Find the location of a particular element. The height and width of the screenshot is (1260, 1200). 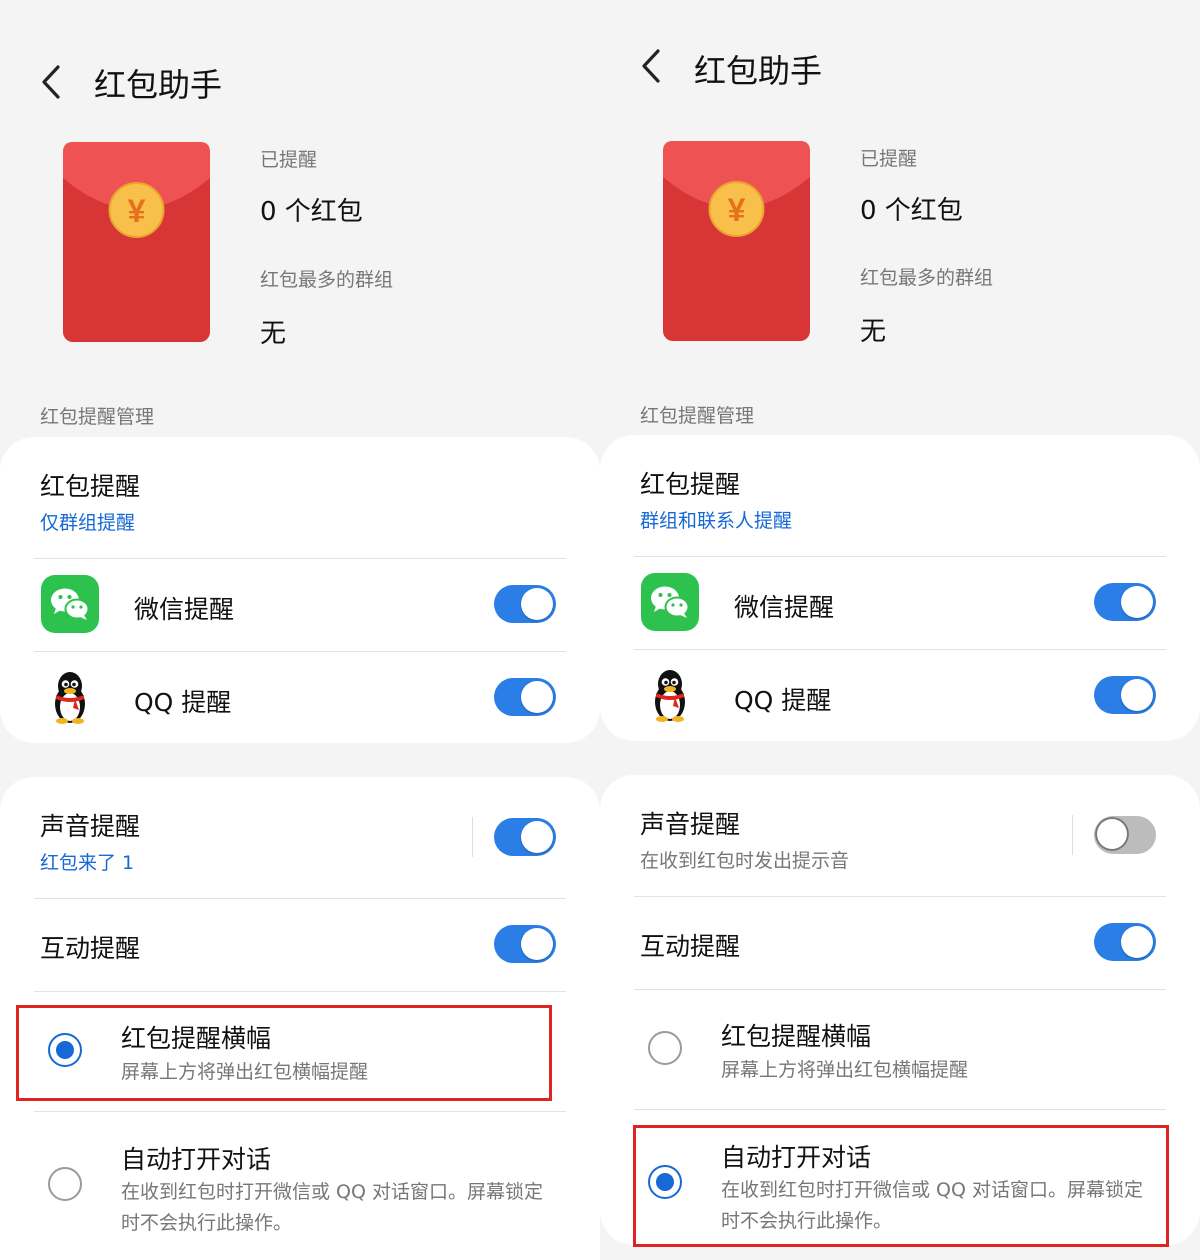

sound-reminder-subtitle: 红包来了 1 is located at coordinates (87, 861).